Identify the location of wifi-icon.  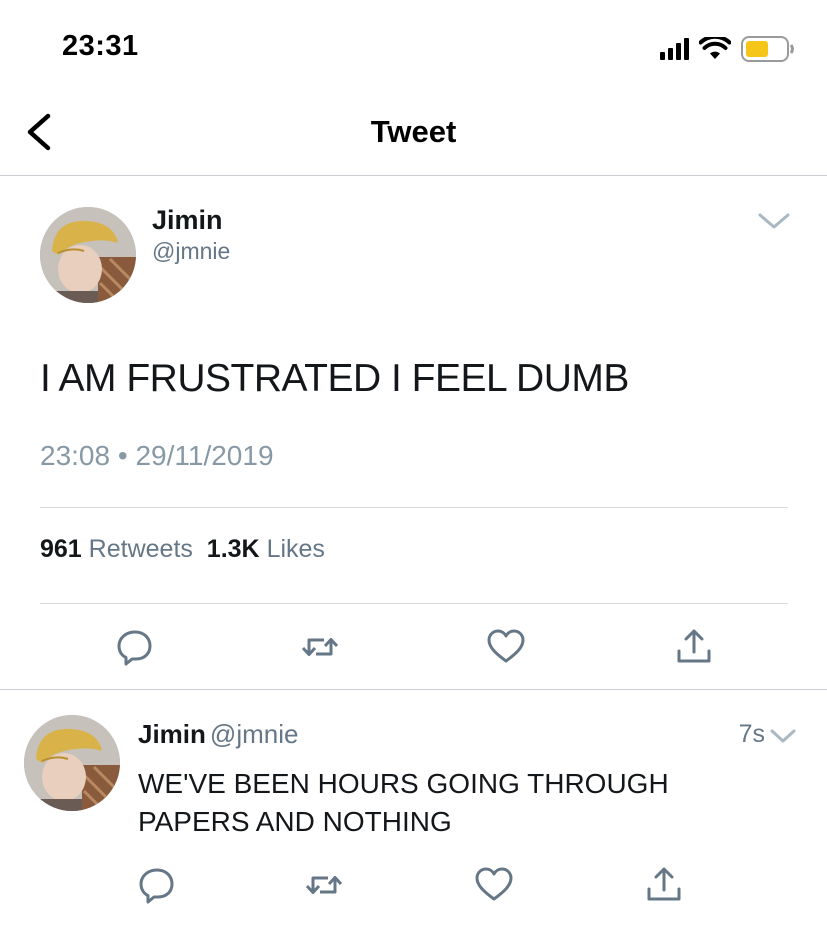
(715, 49).